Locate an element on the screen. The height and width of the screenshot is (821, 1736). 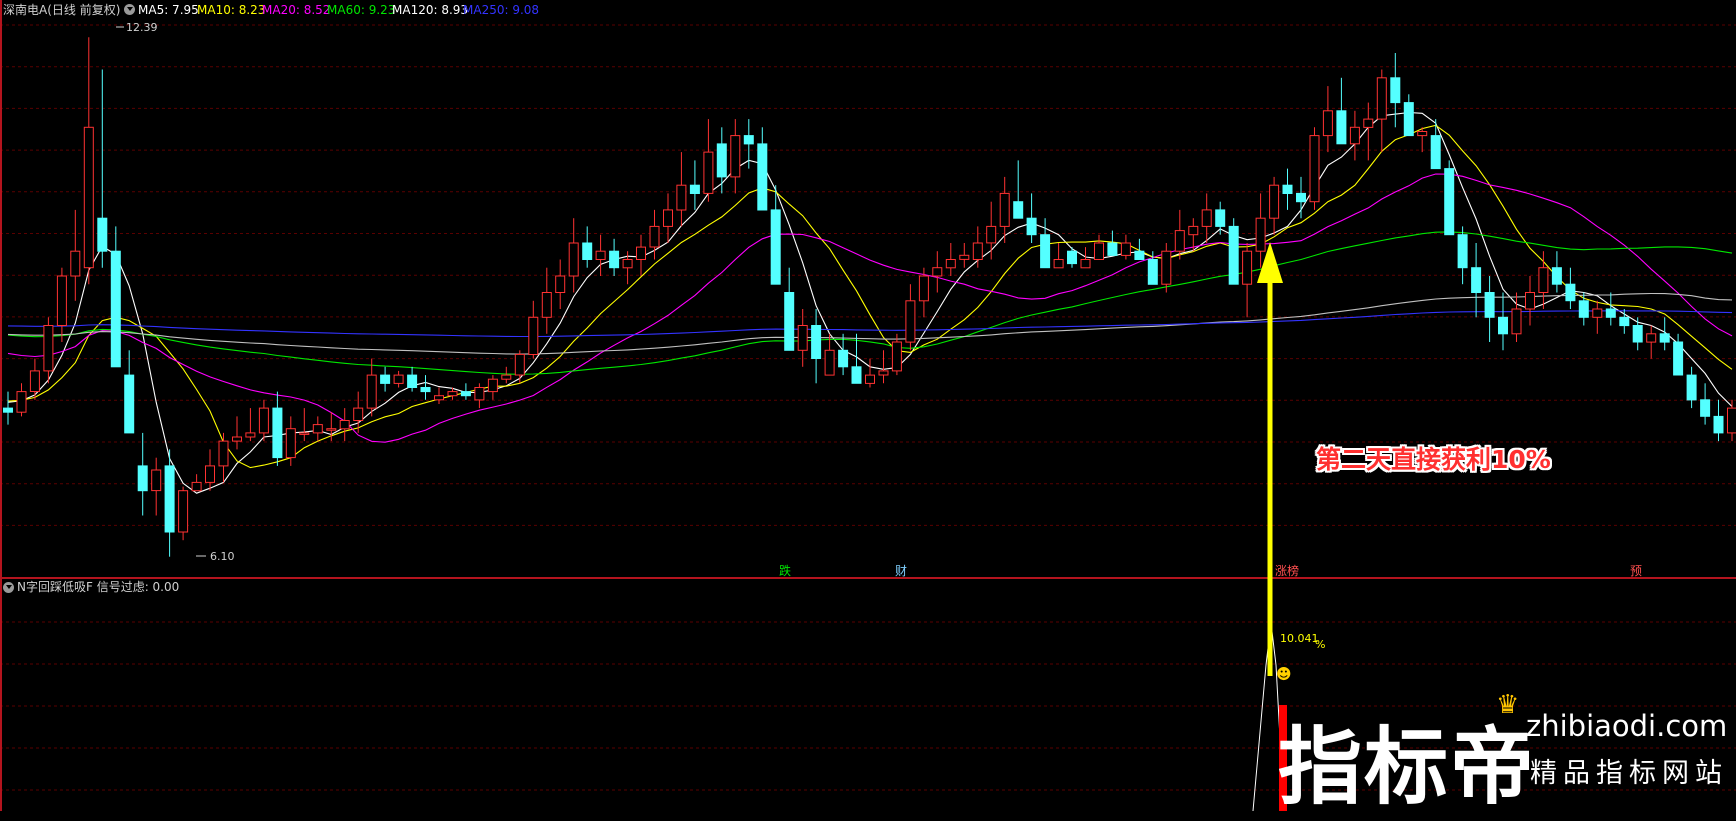
ma120-line is located at coordinates (870, 324).